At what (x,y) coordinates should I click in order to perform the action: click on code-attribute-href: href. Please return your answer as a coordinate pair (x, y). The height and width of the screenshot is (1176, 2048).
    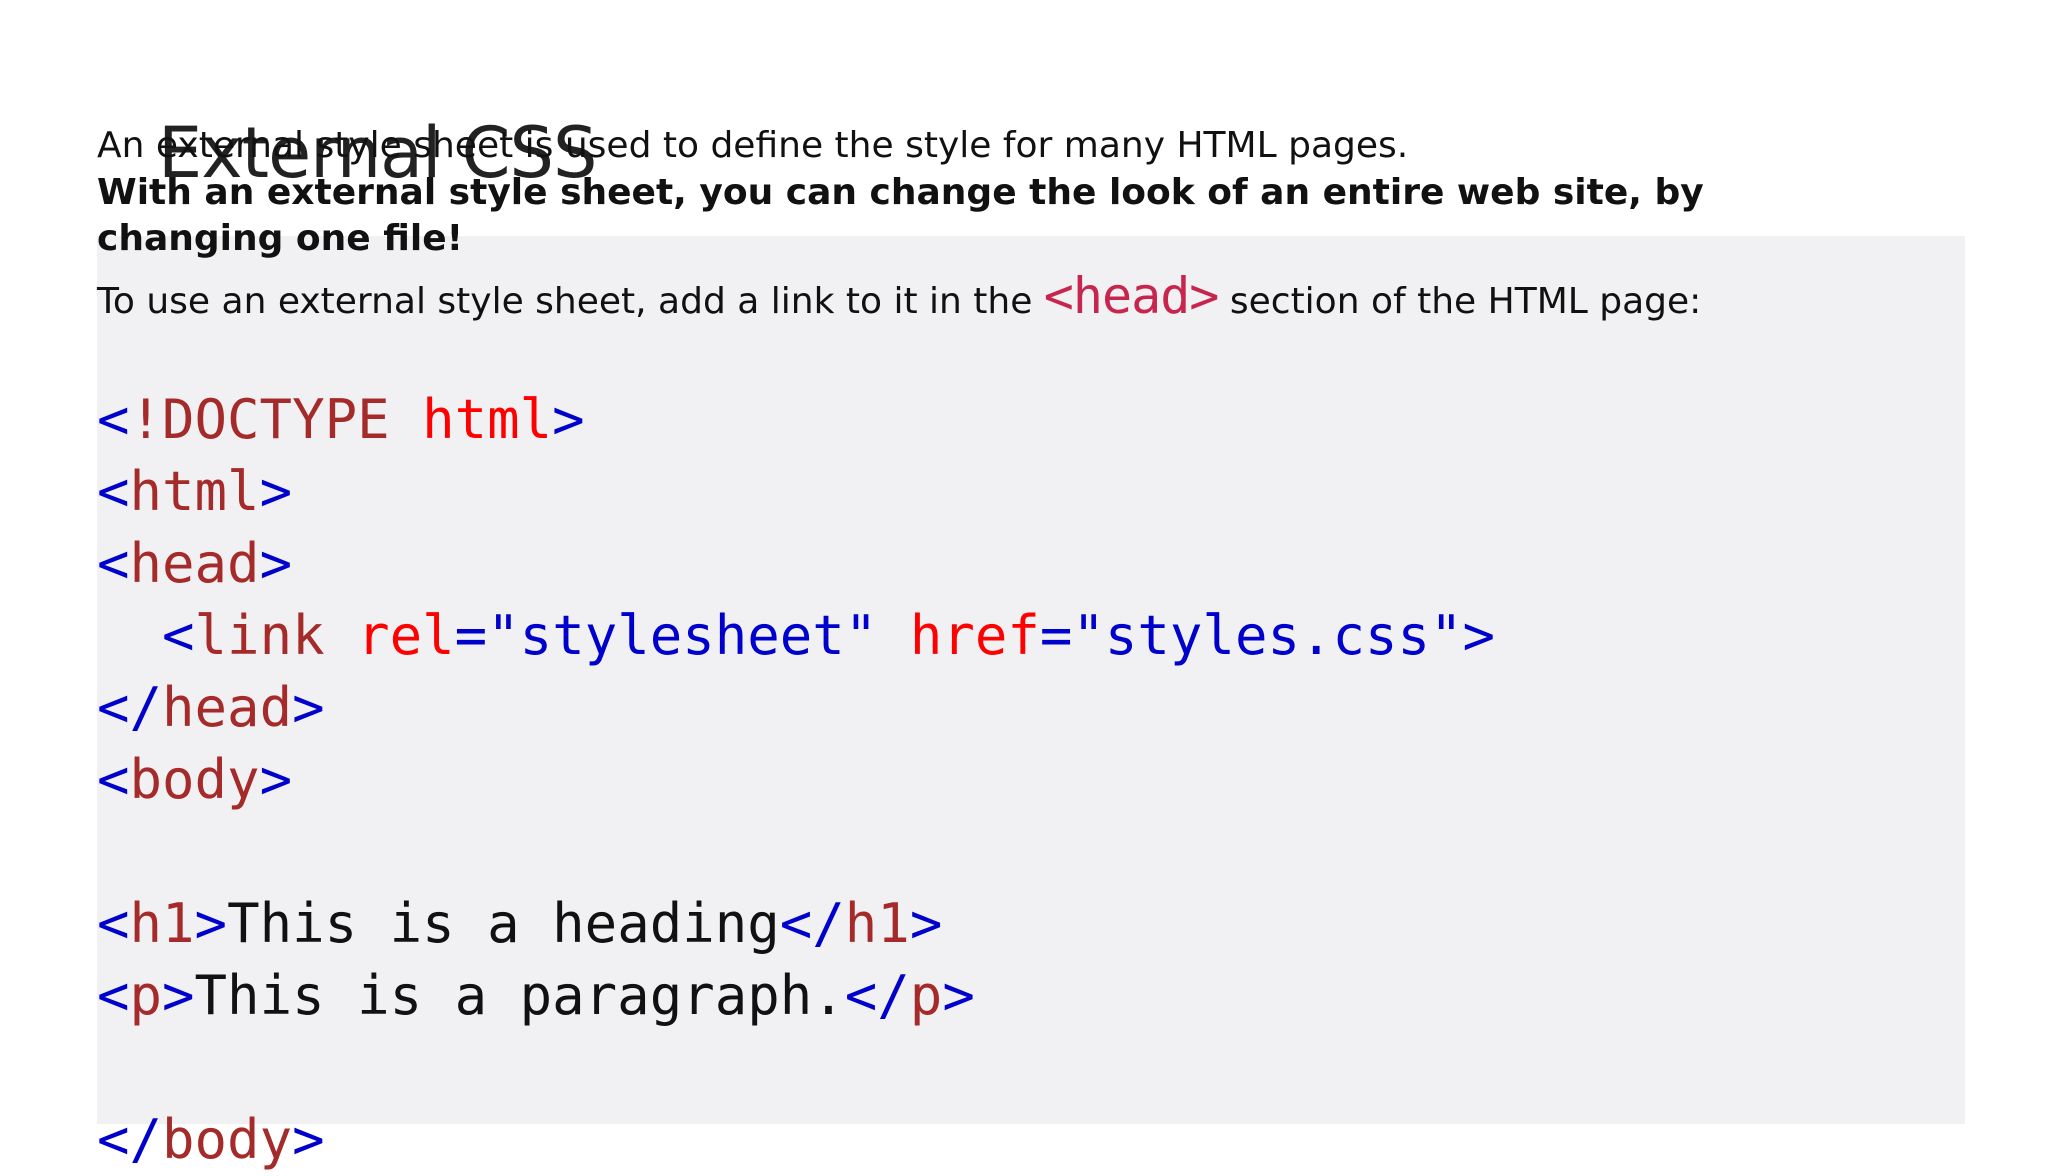
    Looking at the image, I should click on (974, 635).